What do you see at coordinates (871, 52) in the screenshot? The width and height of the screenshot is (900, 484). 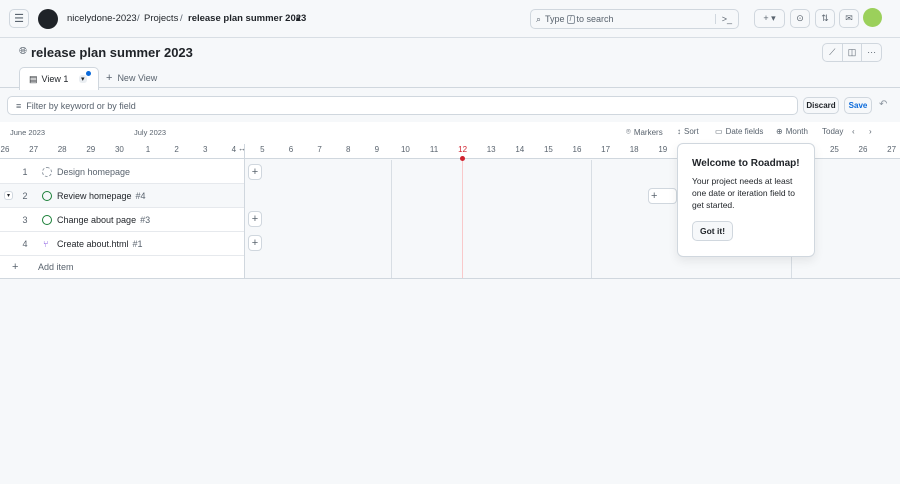 I see `more-options-icon: ···` at bounding box center [871, 52].